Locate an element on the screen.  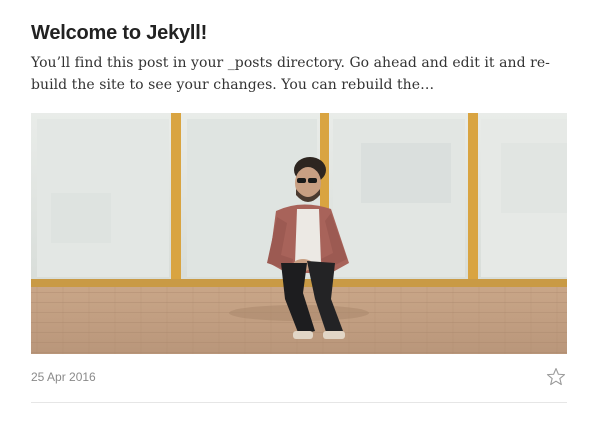
star-outline-icon is located at coordinates (556, 377).